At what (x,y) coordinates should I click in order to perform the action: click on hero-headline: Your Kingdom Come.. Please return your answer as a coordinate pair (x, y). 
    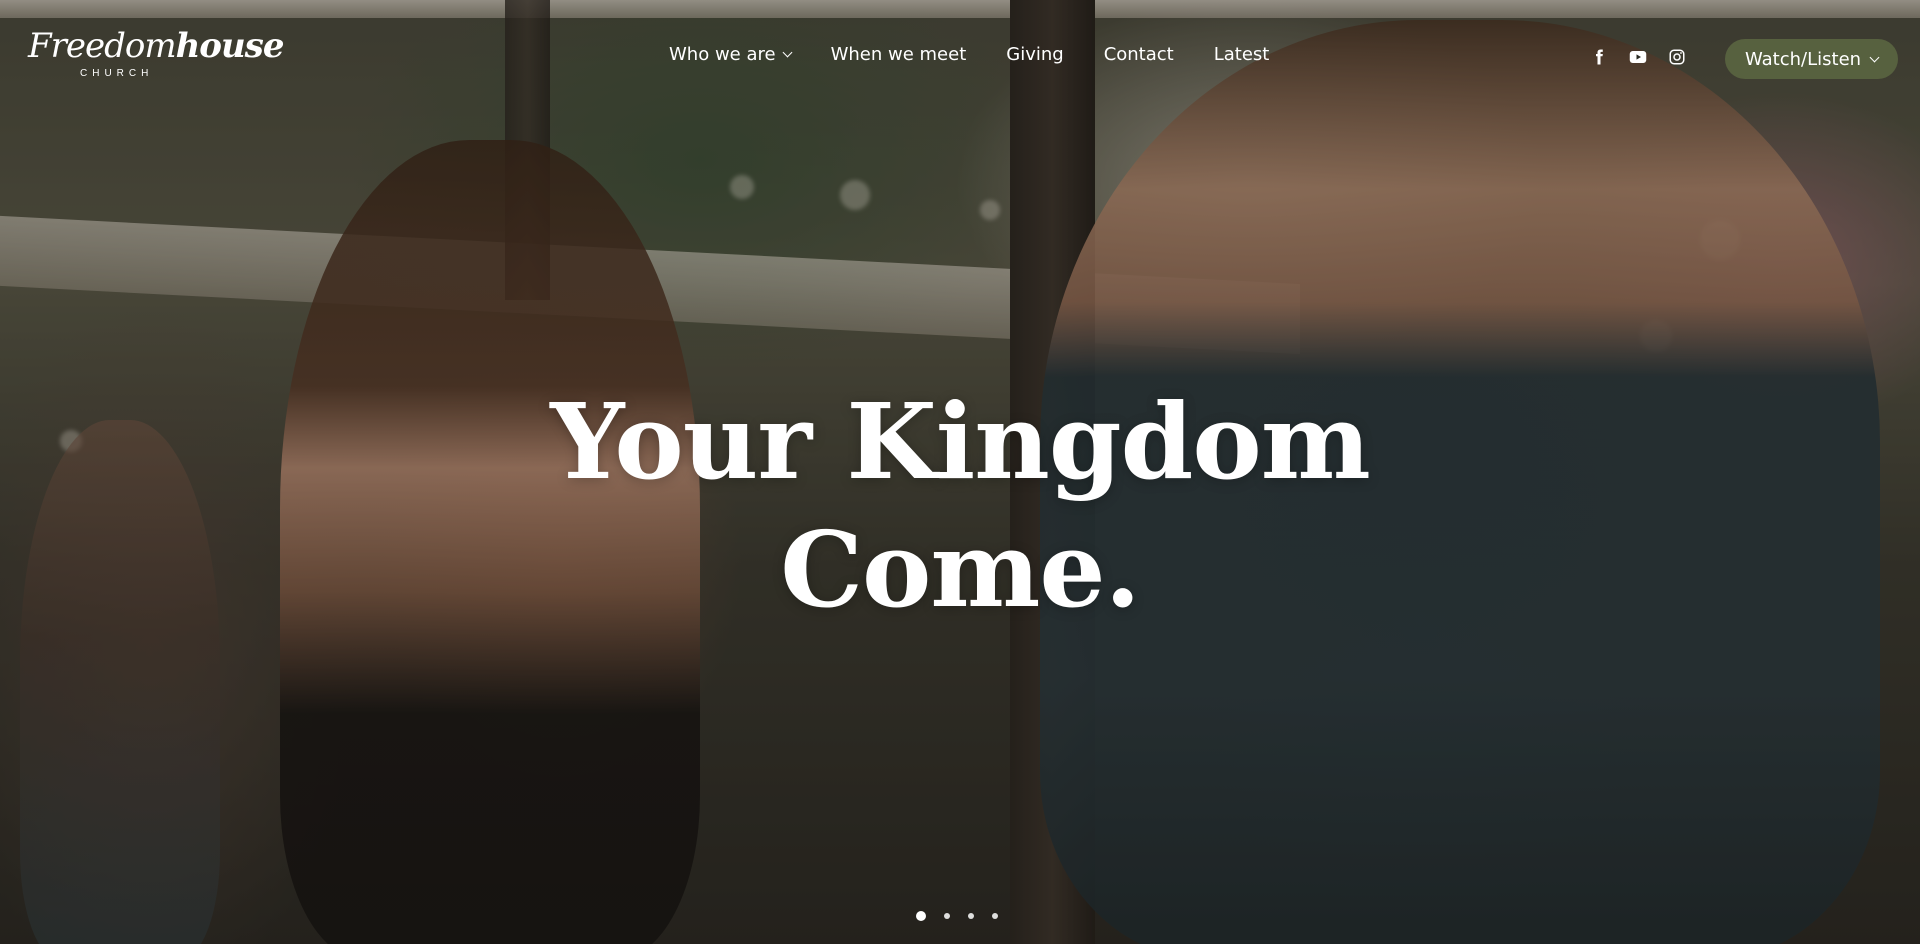
    Looking at the image, I should click on (960, 506).